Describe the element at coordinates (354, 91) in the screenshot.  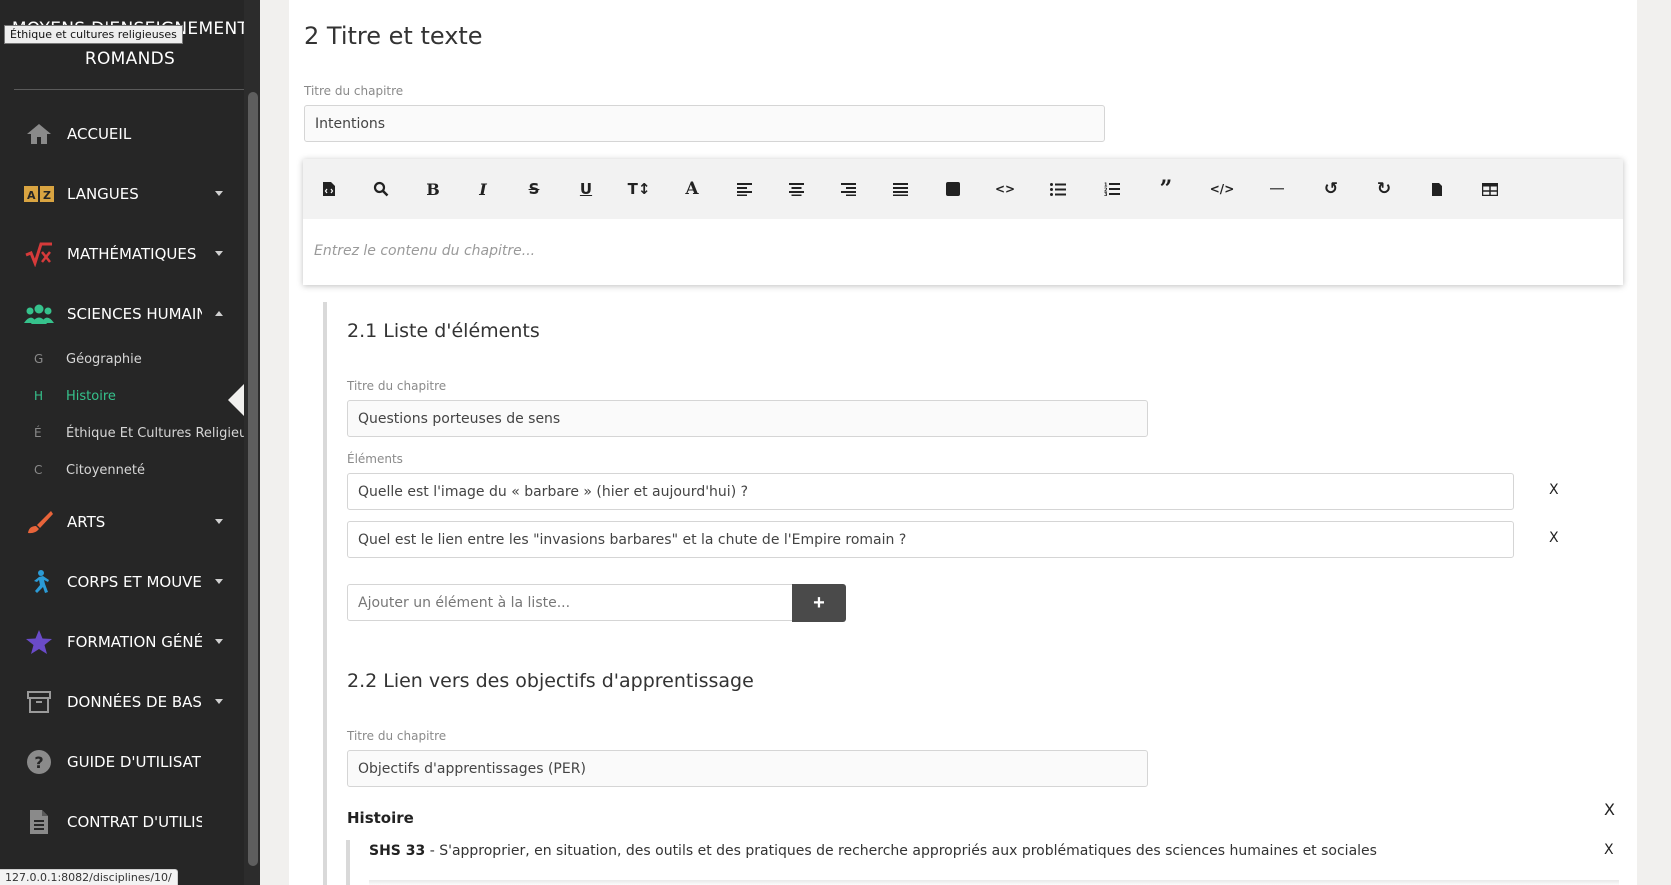
I see `chapter-title-label: Titre du chapitre` at that location.